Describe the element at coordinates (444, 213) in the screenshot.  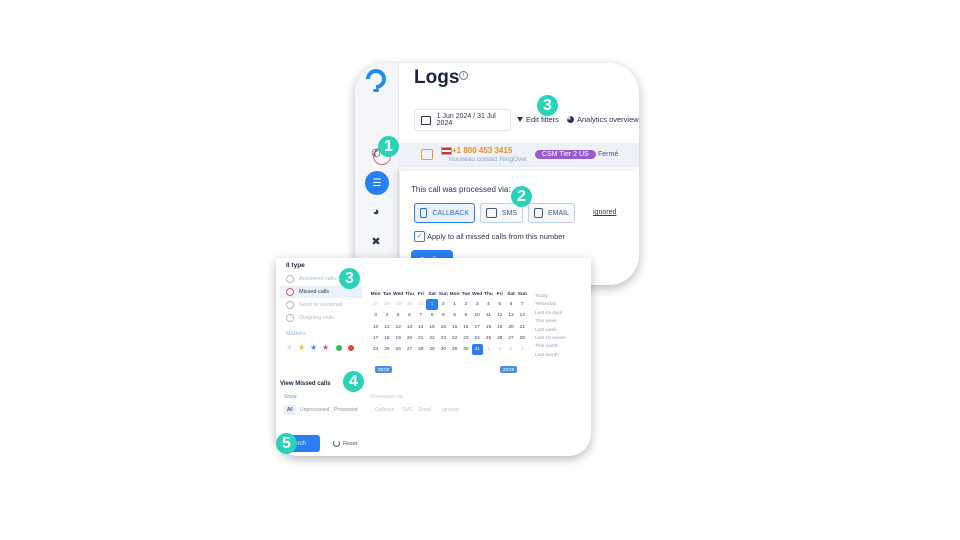
I see `callback-button: CALLBACK` at that location.